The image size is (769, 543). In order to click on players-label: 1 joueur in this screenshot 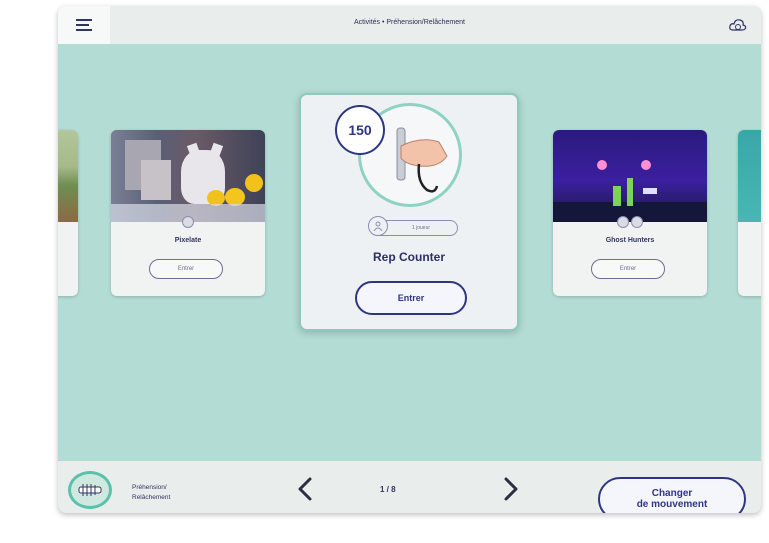, I will do `click(421, 228)`.